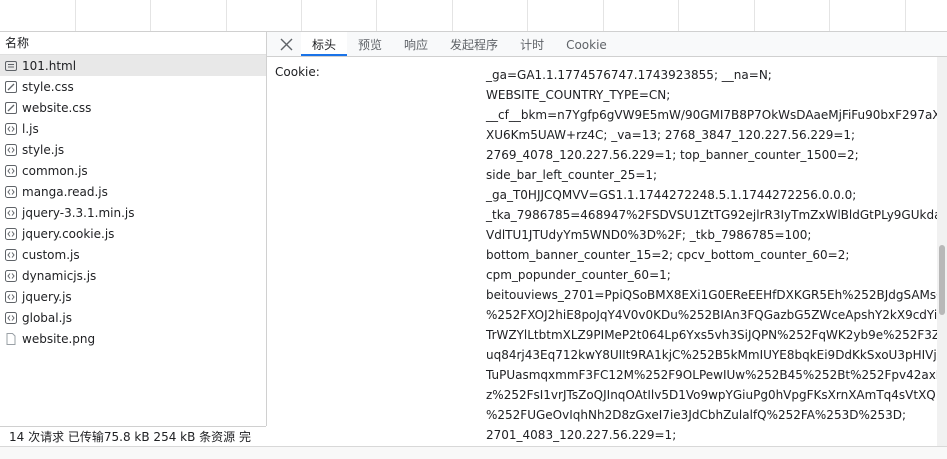 The image size is (947, 459). I want to click on tab-3: 发起程序, so click(474, 44).